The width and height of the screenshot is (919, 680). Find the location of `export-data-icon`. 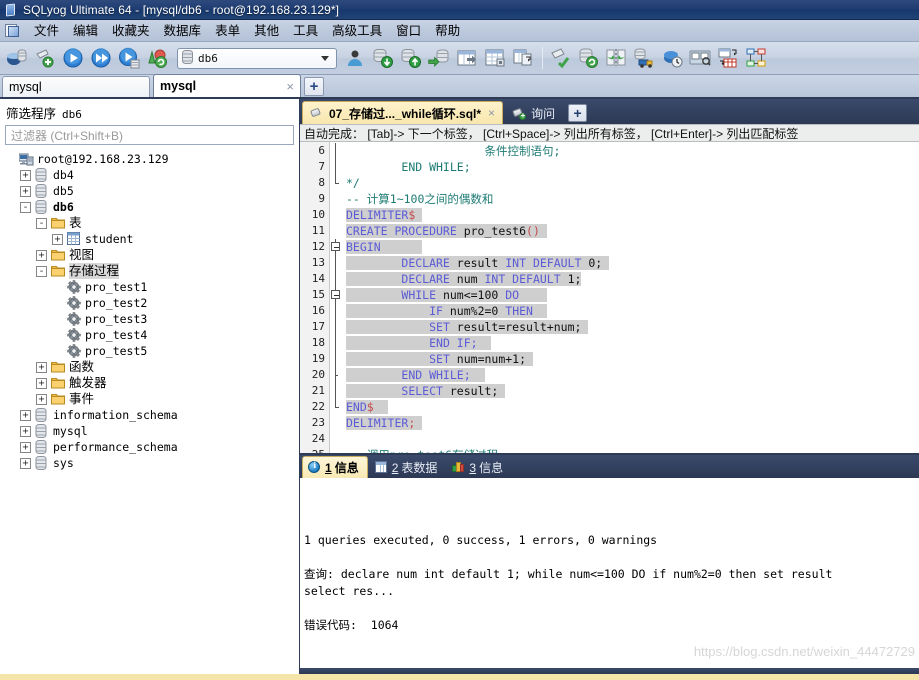

export-data-icon is located at coordinates (411, 58).